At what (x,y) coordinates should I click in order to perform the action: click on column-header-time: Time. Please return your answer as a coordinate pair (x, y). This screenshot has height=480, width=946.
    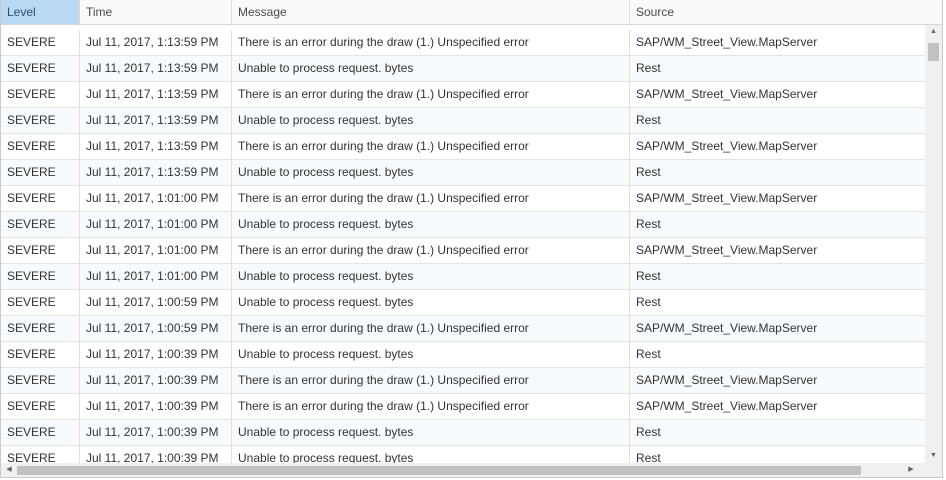
    Looking at the image, I should click on (156, 12).